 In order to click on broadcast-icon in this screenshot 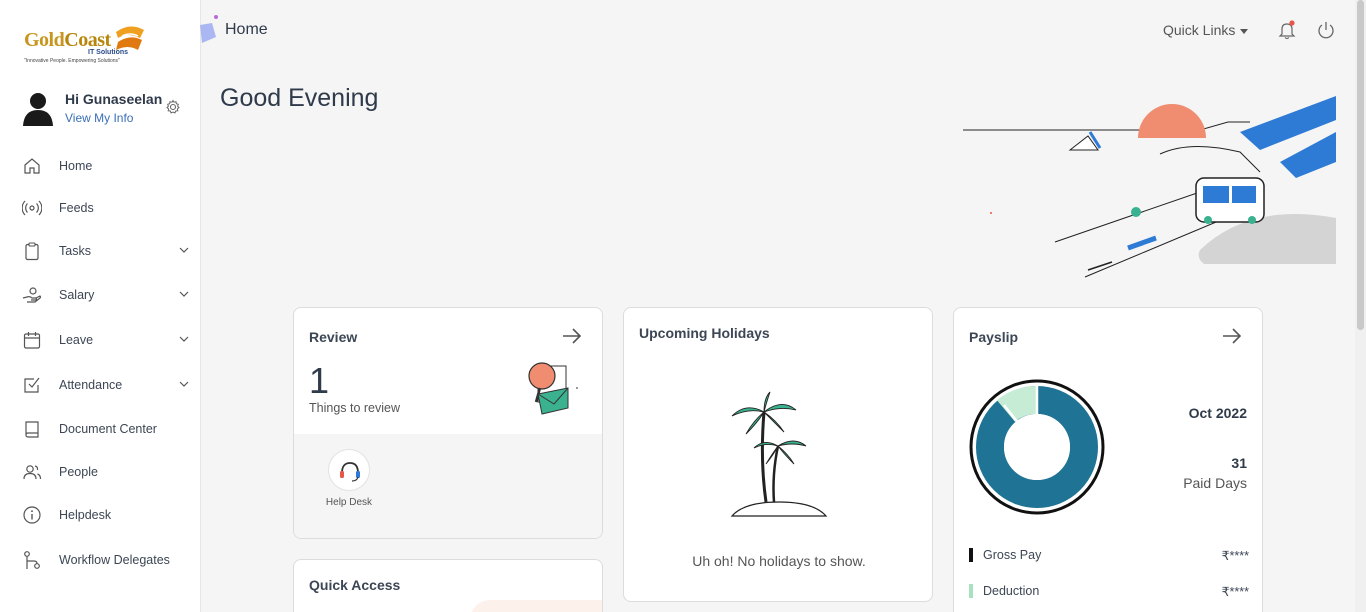, I will do `click(32, 208)`.